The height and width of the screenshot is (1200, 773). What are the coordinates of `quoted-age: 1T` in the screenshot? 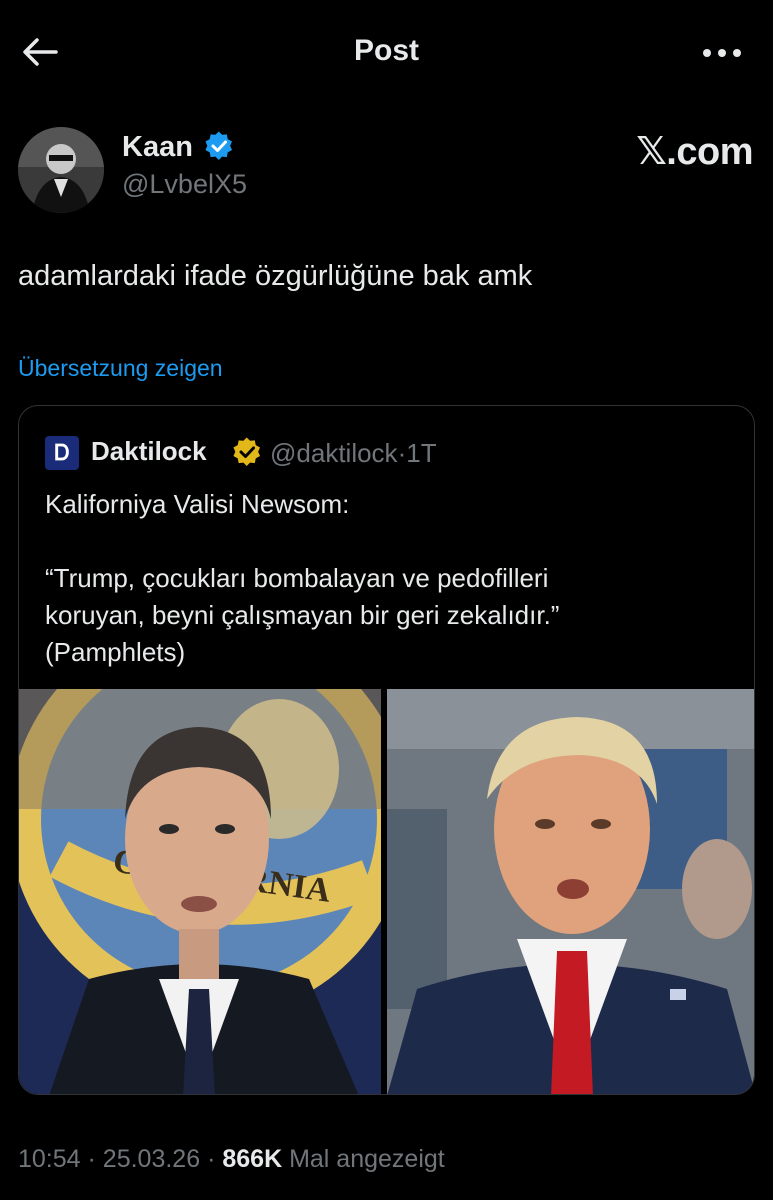 It's located at (421, 453).